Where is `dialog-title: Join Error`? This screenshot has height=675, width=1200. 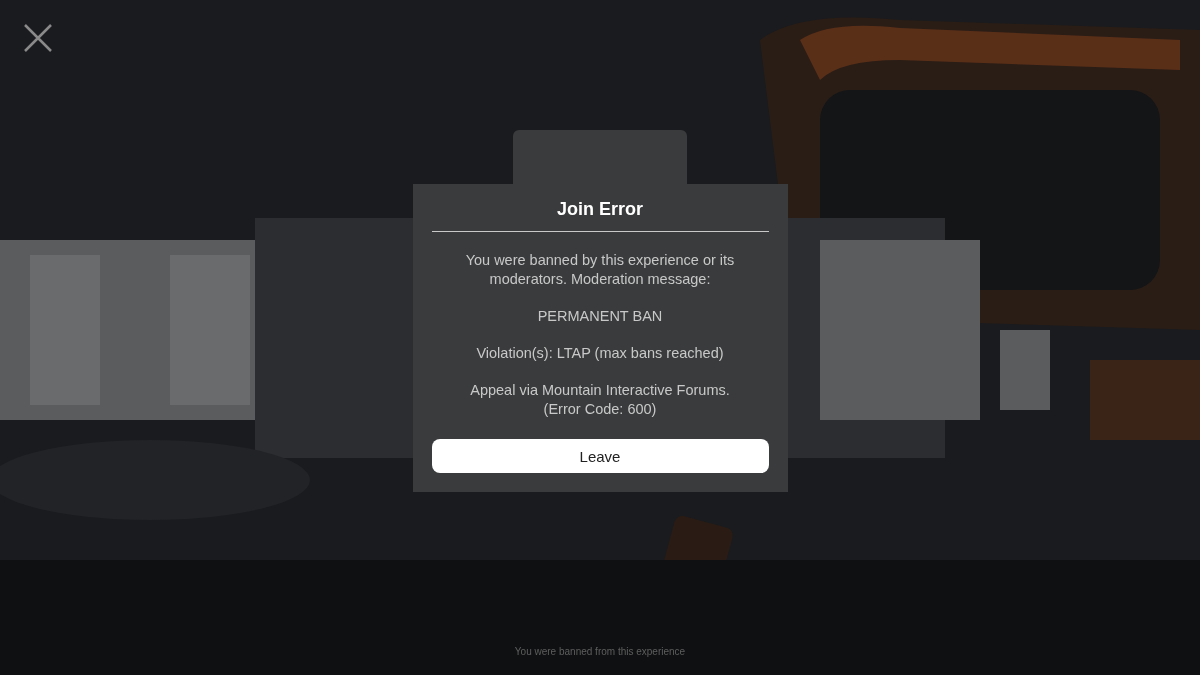 dialog-title: Join Error is located at coordinates (600, 209).